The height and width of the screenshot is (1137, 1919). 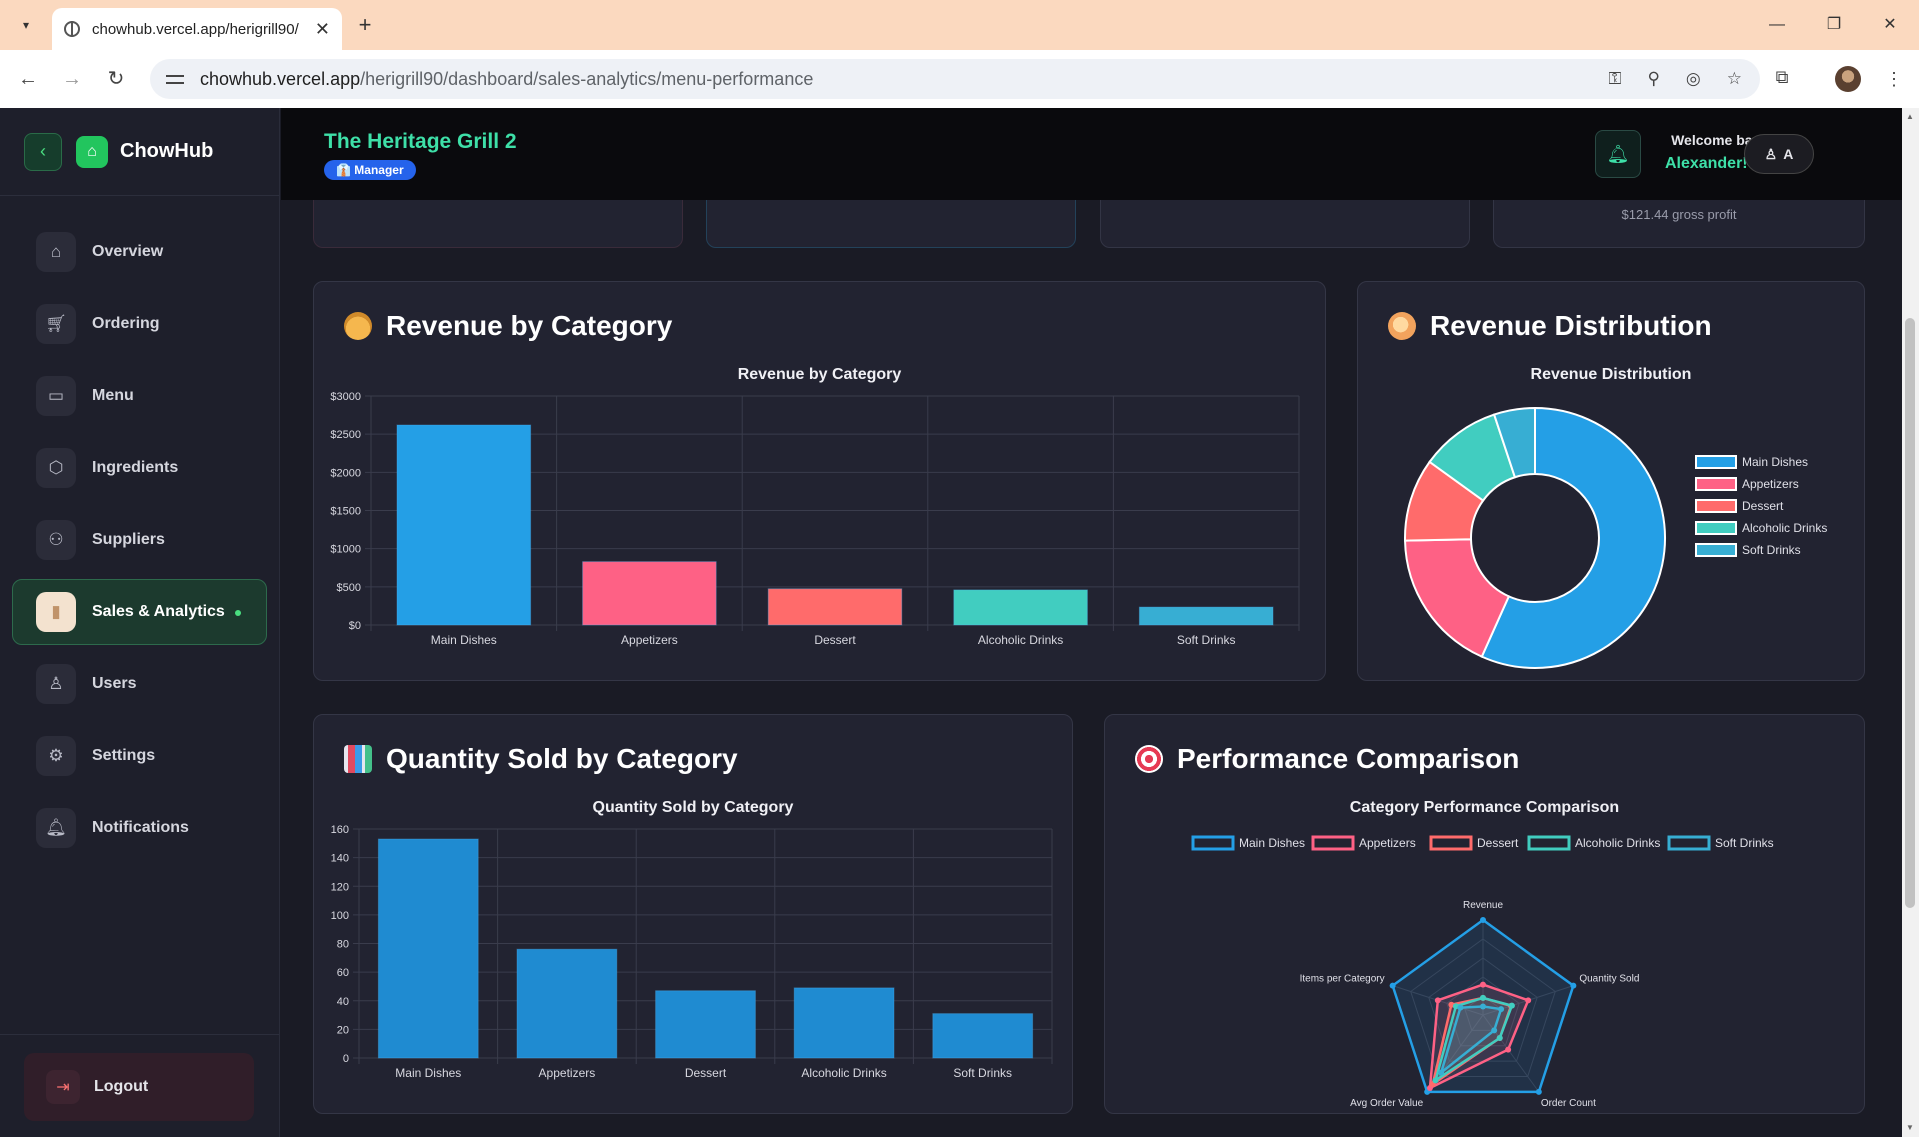 What do you see at coordinates (139, 396) in the screenshot?
I see `sidebar-item-menu: ▭ Menu` at bounding box center [139, 396].